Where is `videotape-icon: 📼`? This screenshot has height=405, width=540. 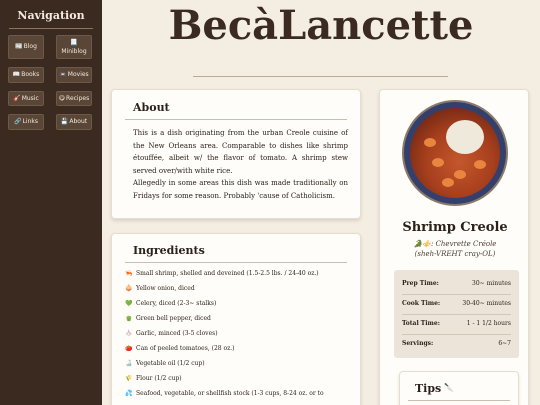
videotape-icon: 📼 is located at coordinates (63, 74).